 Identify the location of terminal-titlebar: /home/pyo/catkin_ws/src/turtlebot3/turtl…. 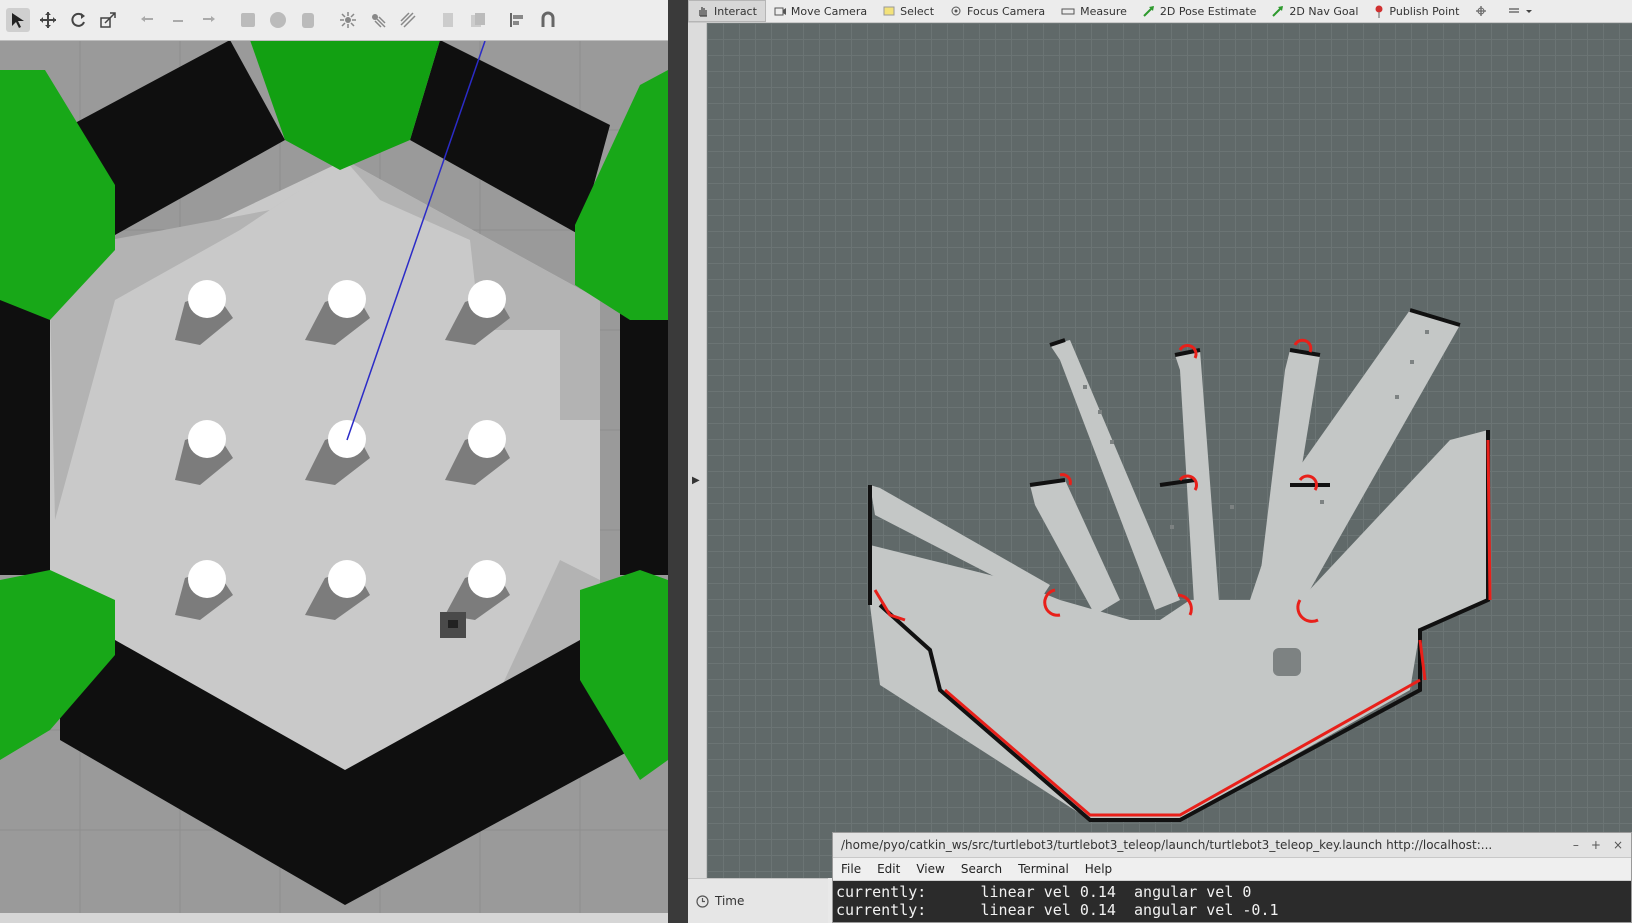
(1232, 845).